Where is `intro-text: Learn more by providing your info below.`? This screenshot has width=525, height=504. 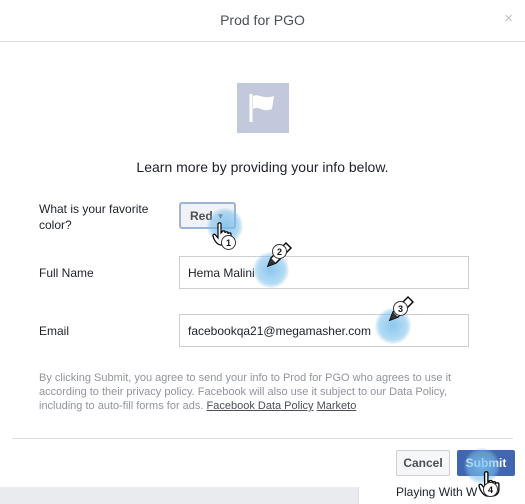 intro-text: Learn more by providing your info below. is located at coordinates (262, 167).